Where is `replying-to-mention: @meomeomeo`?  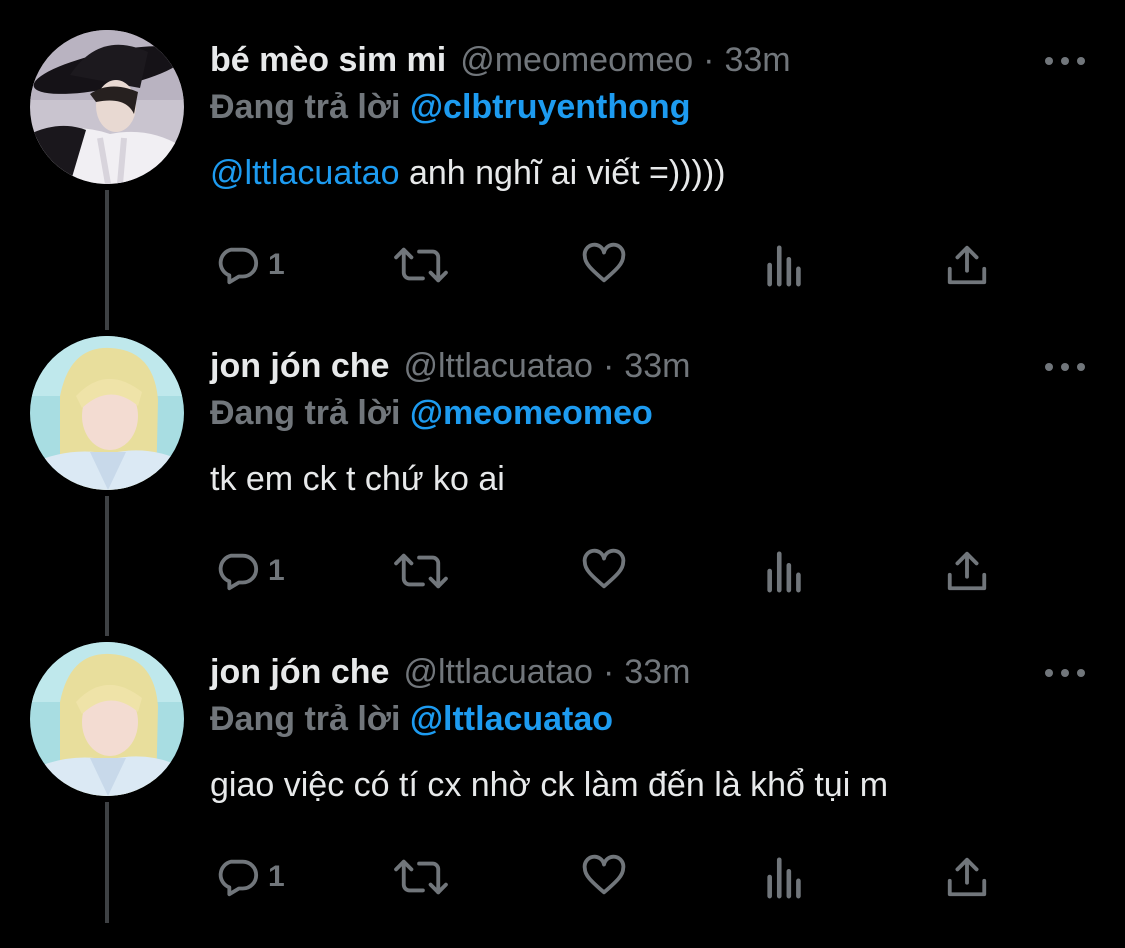
replying-to-mention: @meomeomeo is located at coordinates (531, 413).